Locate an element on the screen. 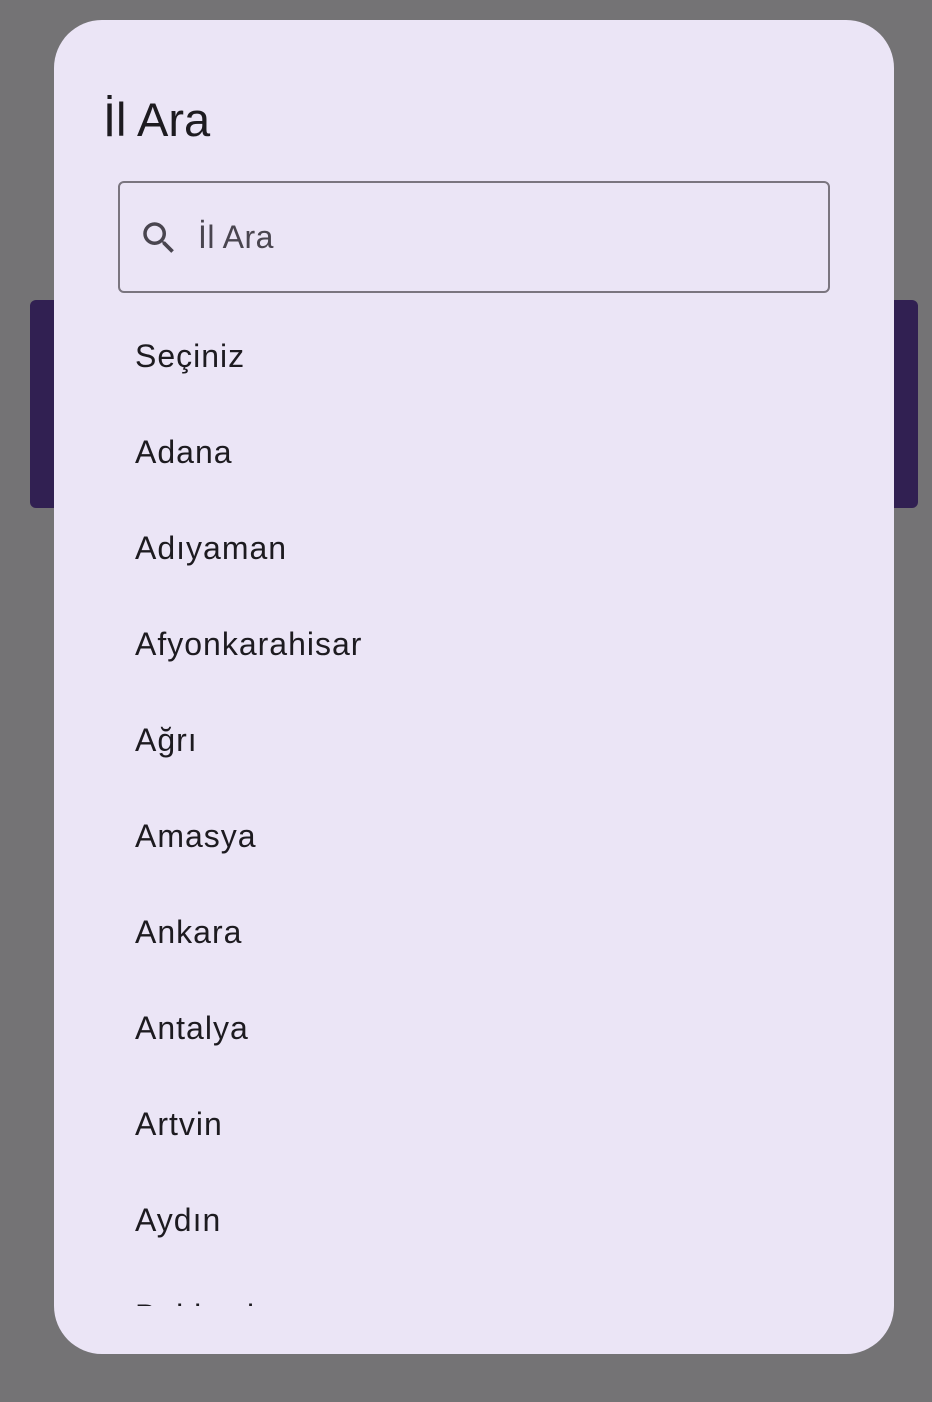  list-item: Seçiniz is located at coordinates (474, 356).